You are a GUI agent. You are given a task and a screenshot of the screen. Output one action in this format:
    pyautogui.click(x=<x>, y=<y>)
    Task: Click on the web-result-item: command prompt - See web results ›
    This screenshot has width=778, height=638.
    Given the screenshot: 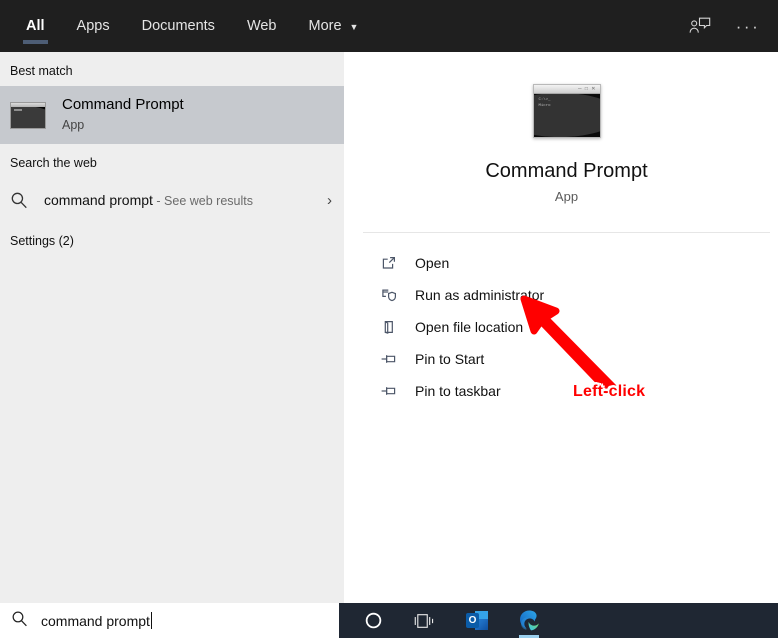 What is the action you would take?
    pyautogui.click(x=172, y=200)
    